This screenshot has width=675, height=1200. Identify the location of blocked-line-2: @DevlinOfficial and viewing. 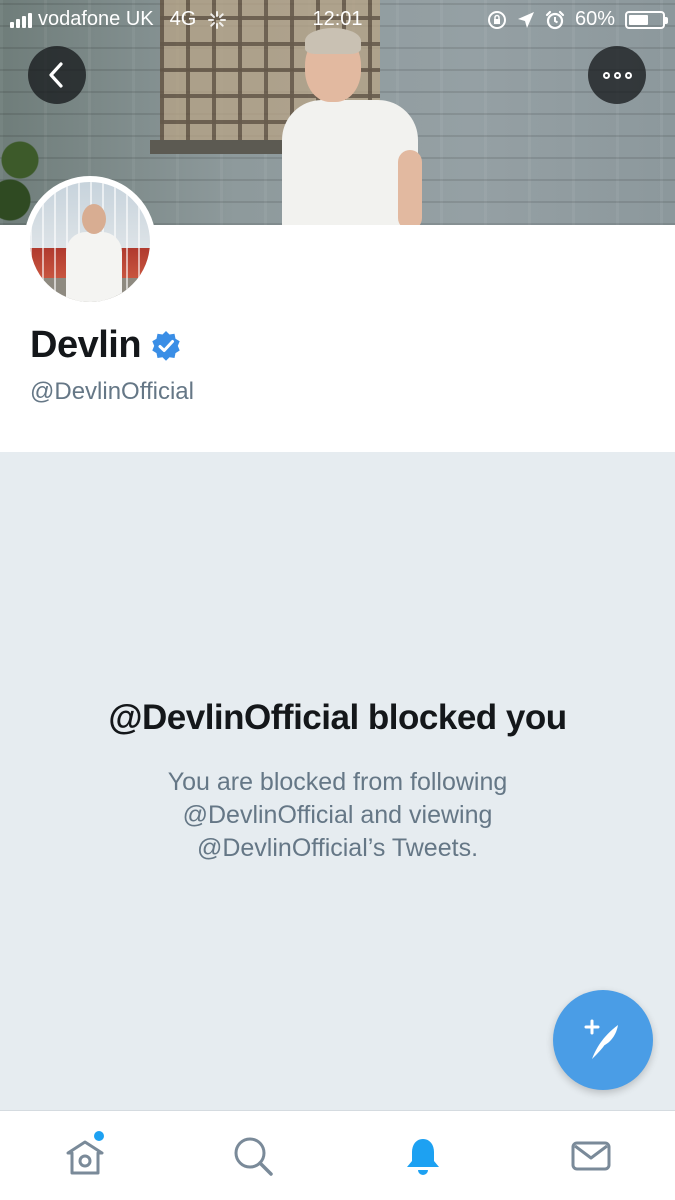
(337, 815).